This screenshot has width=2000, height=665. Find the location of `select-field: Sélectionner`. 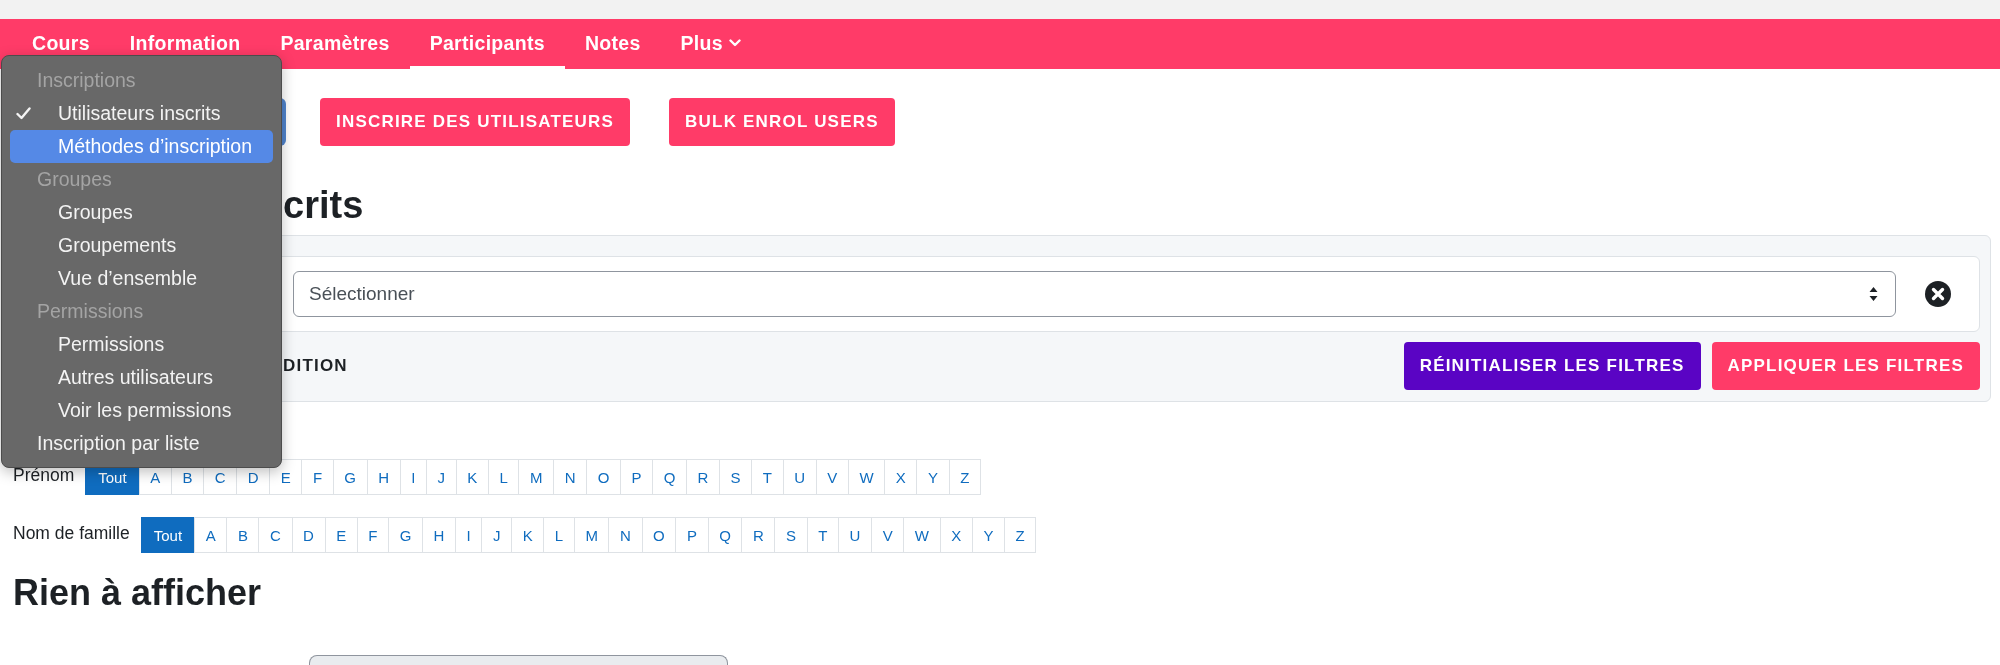

select-field: Sélectionner is located at coordinates (1094, 294).